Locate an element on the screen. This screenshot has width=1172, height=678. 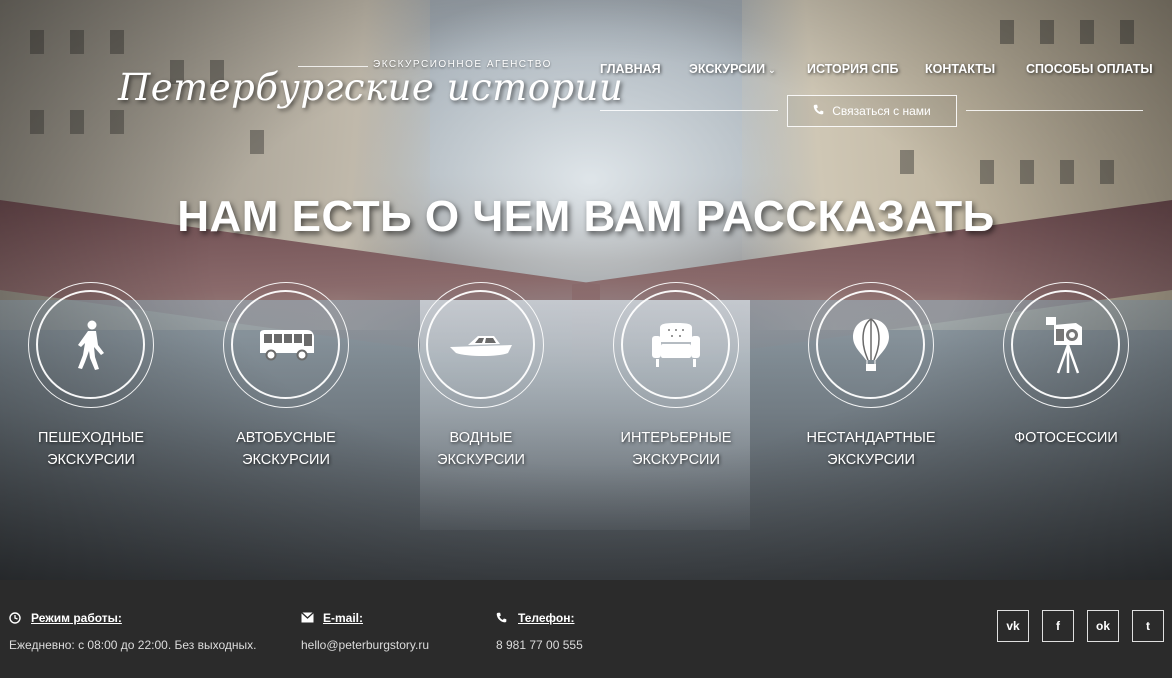
nav-item-home: ГЛАВНАЯ is located at coordinates (630, 69).